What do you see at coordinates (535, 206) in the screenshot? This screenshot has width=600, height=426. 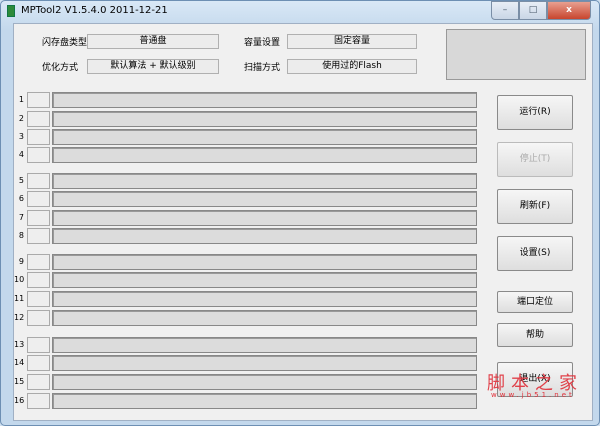 I see `refresh-button: 刷新(F)` at bounding box center [535, 206].